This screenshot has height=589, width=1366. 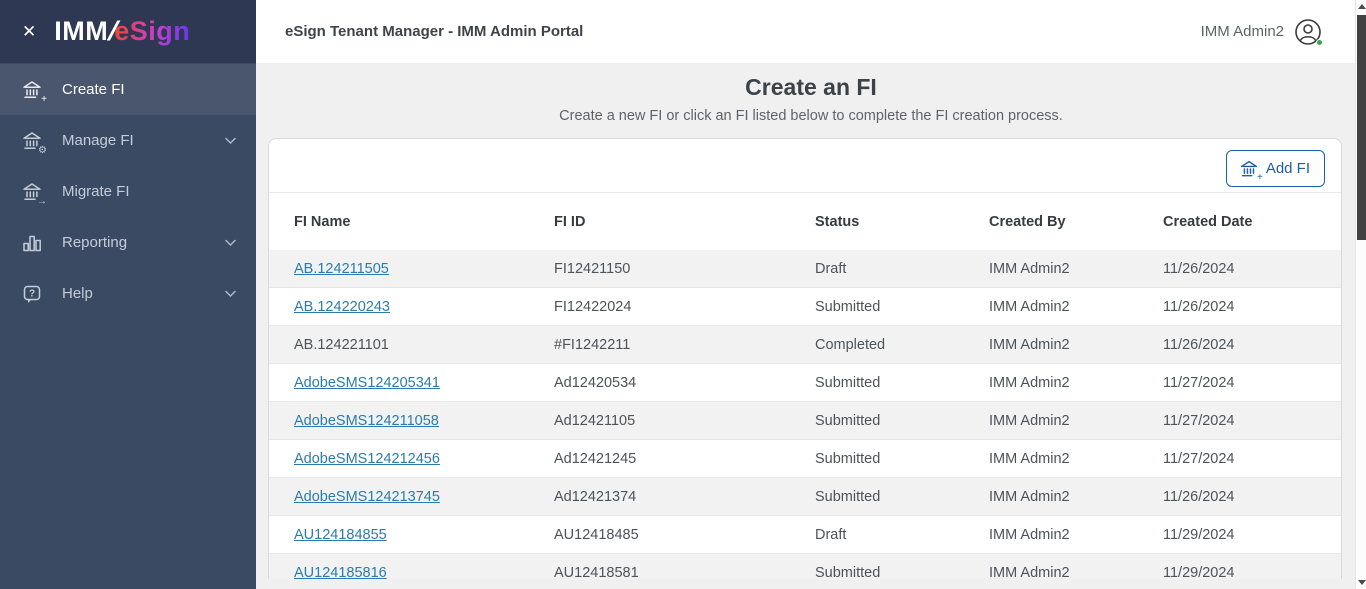 I want to click on status-cell: Completed, so click(x=850, y=344).